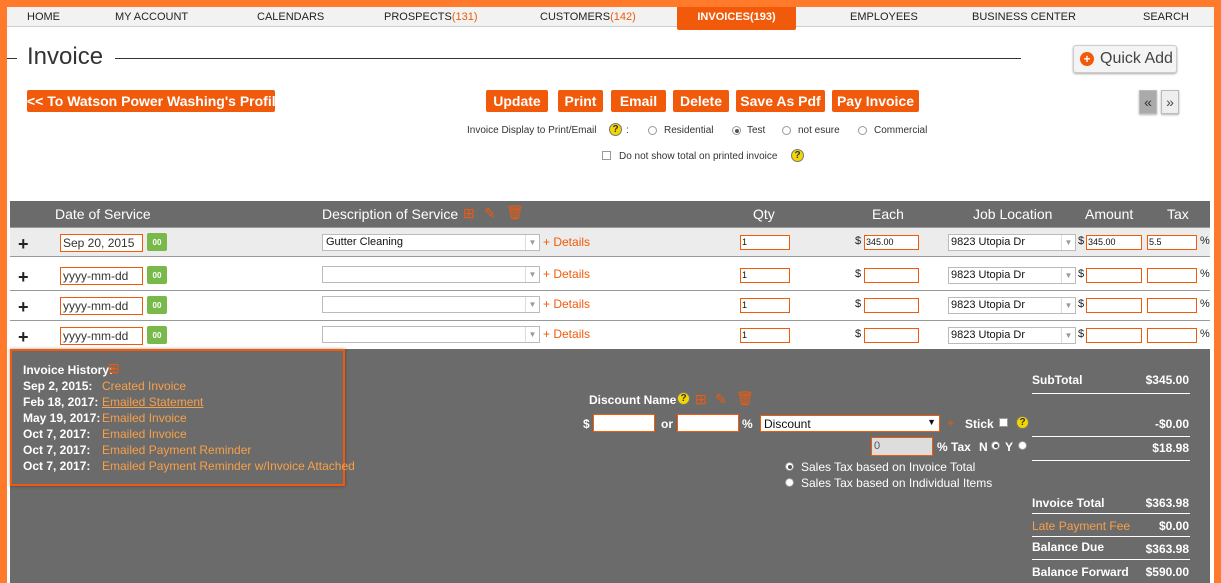 This screenshot has height=583, width=1221. Describe the element at coordinates (884, 17) in the screenshot. I see `nav-employees: EMPLOYEES` at that location.